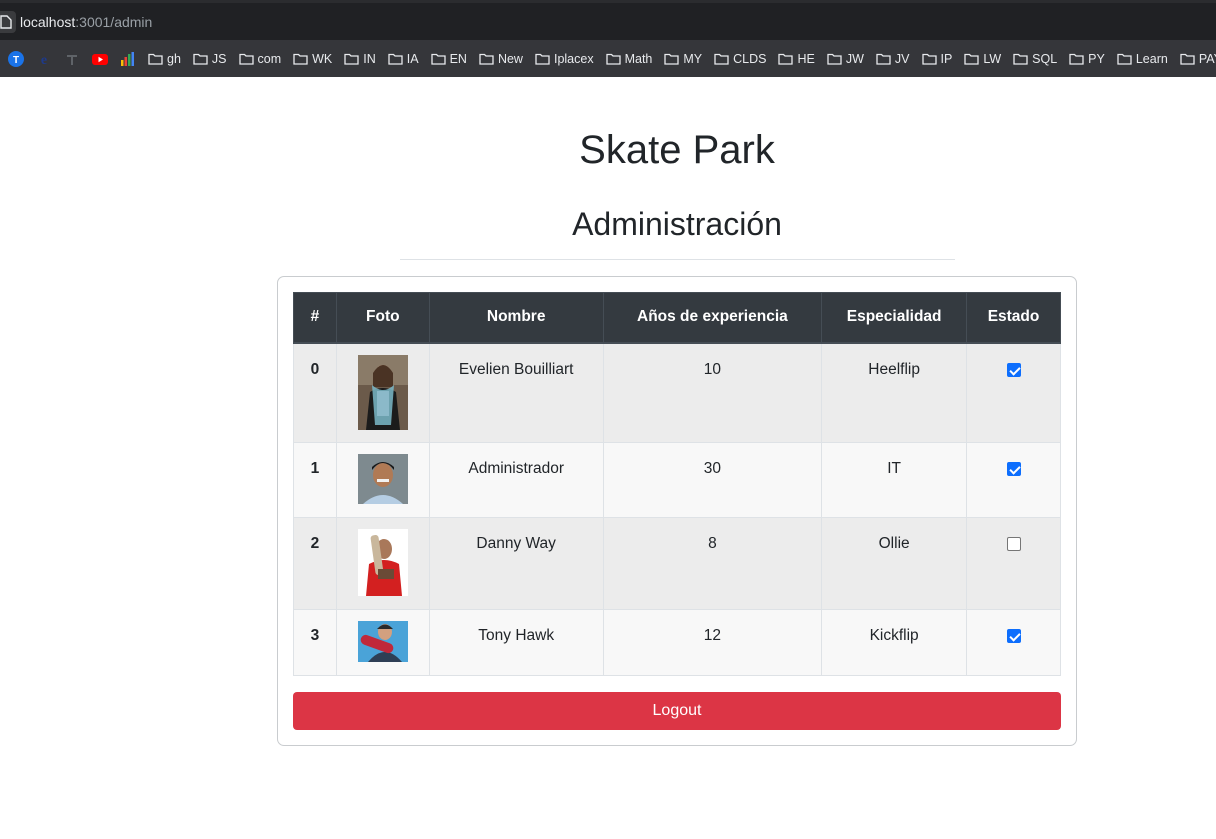 The width and height of the screenshot is (1216, 839). I want to click on bookmark-folder-label: MY, so click(693, 58).